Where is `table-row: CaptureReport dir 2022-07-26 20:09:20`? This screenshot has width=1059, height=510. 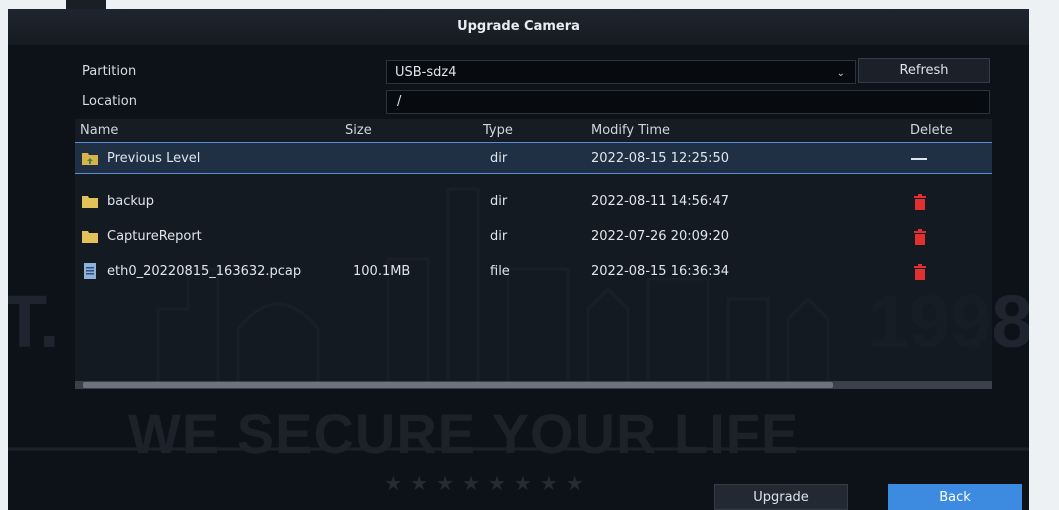
table-row: CaptureReport dir 2022-07-26 20:09:20 is located at coordinates (533, 237).